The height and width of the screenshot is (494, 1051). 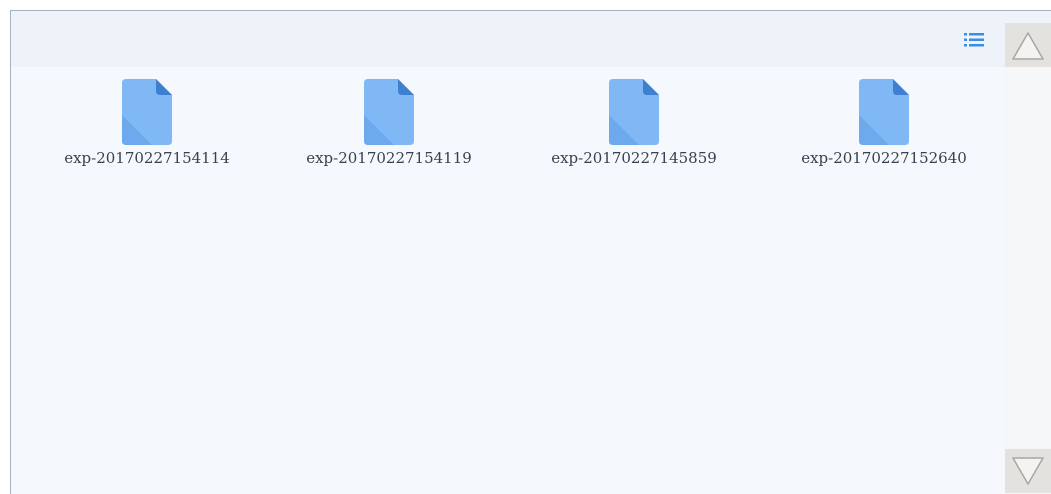 I want to click on file-item: exp-20170227145859, so click(x=634, y=123).